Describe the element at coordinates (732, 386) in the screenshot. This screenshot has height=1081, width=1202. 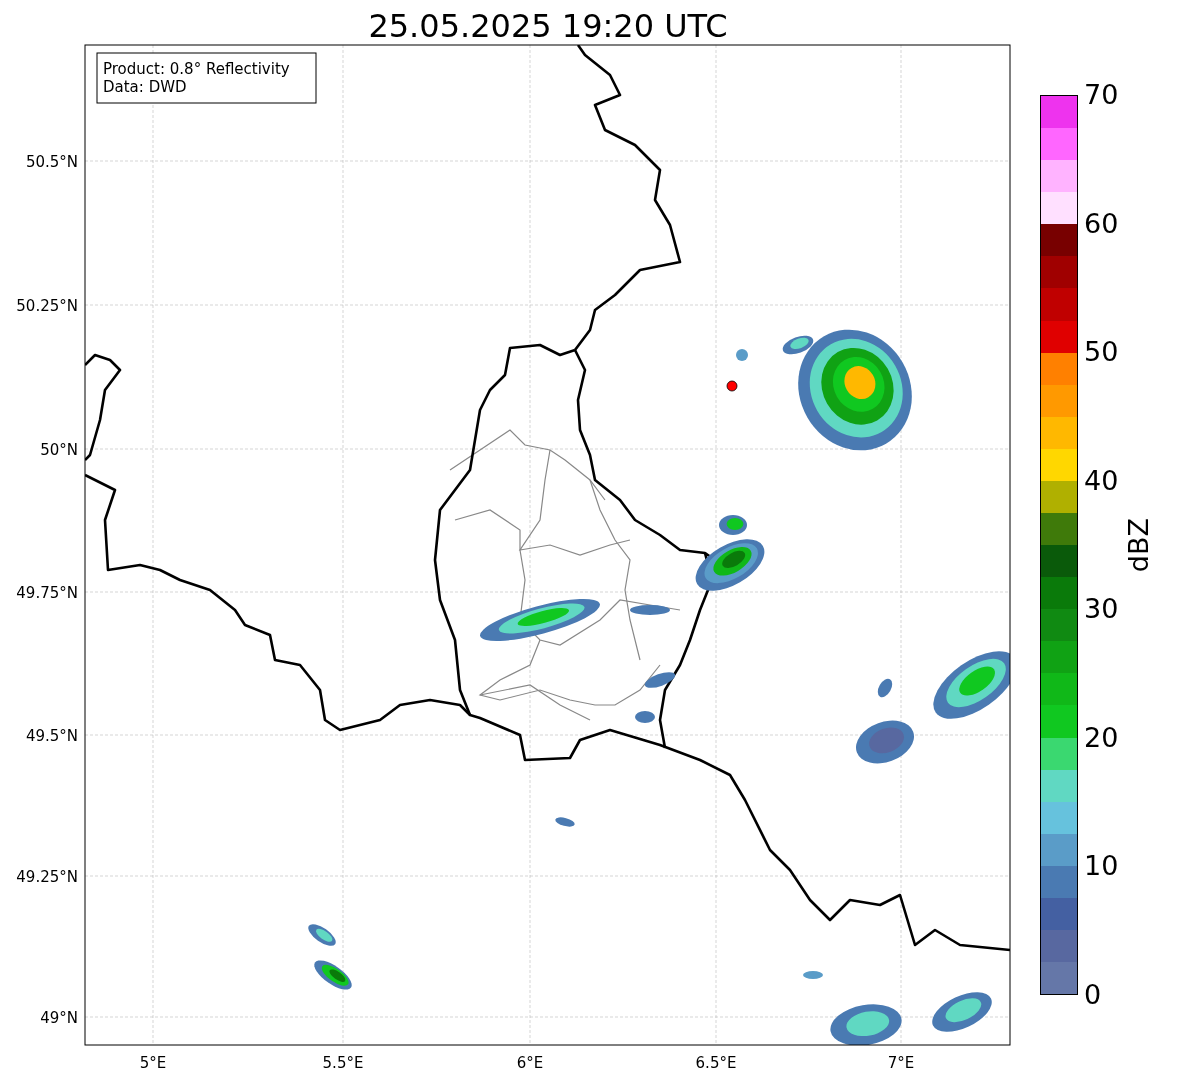
I see `station-marker` at that location.